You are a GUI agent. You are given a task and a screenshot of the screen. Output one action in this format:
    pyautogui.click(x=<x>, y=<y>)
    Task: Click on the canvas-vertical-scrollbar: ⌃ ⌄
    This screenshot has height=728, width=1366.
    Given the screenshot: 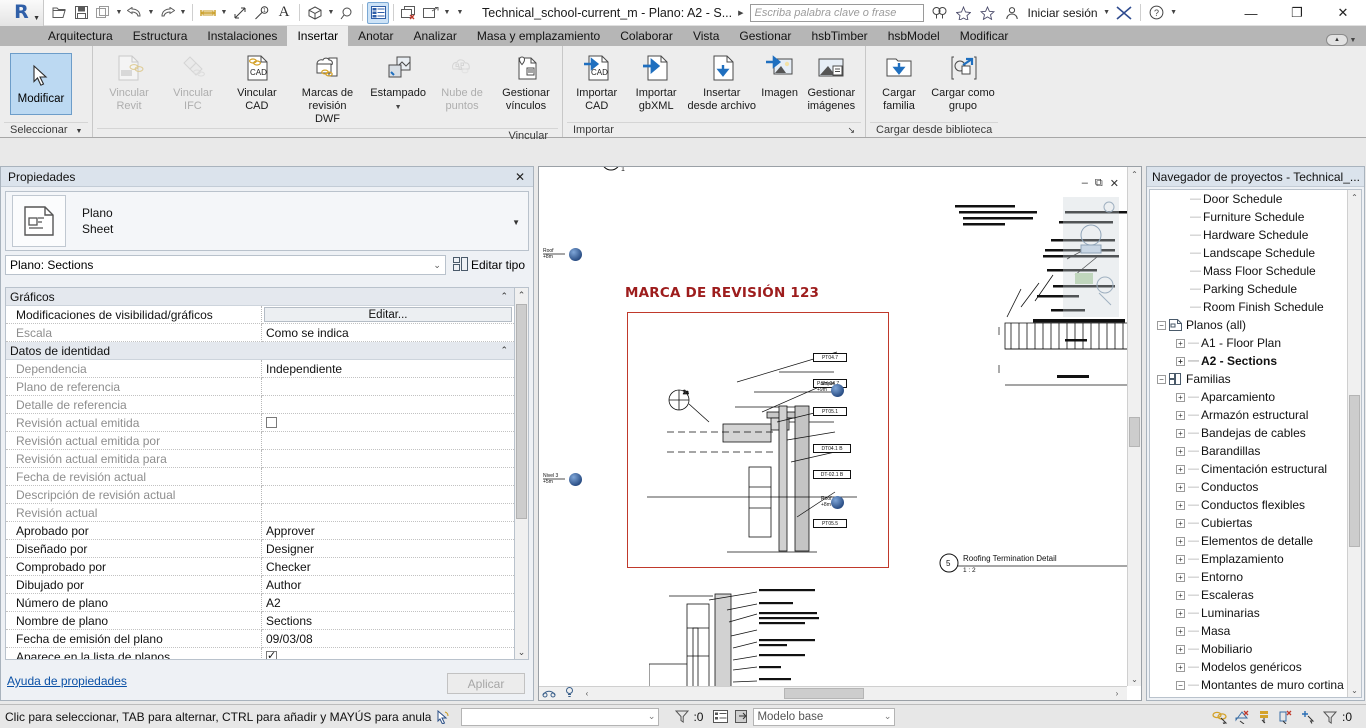 What is the action you would take?
    pyautogui.click(x=1134, y=426)
    